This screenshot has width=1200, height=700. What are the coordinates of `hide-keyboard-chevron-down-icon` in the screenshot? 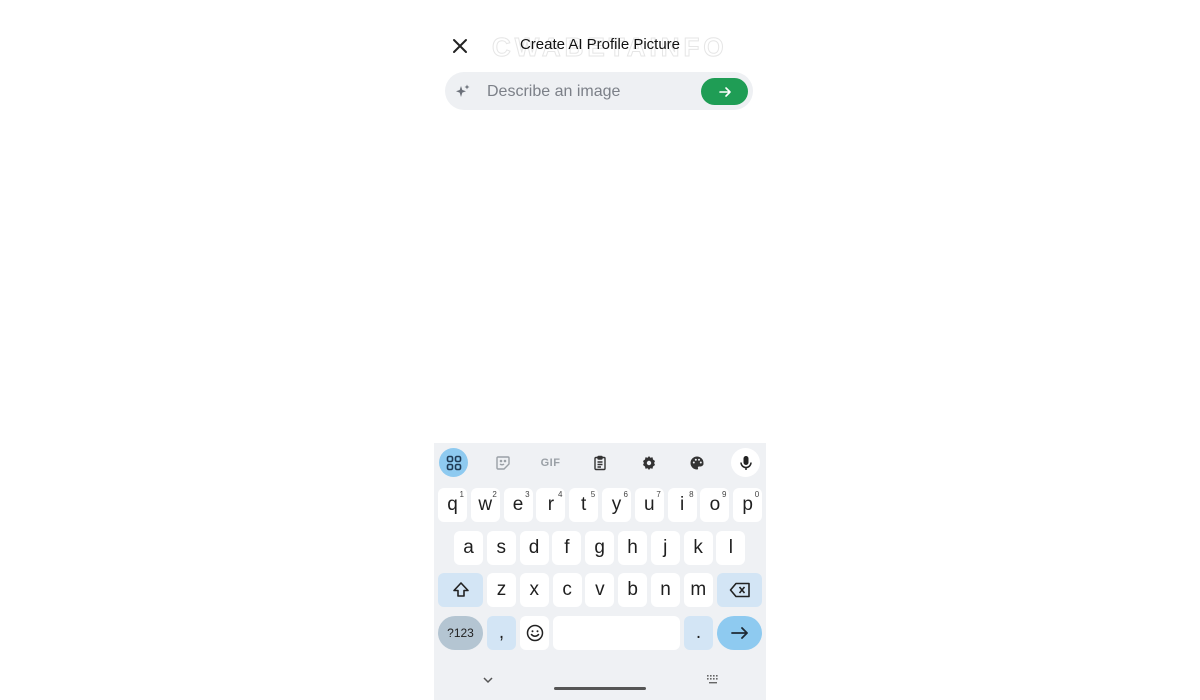 It's located at (488, 680).